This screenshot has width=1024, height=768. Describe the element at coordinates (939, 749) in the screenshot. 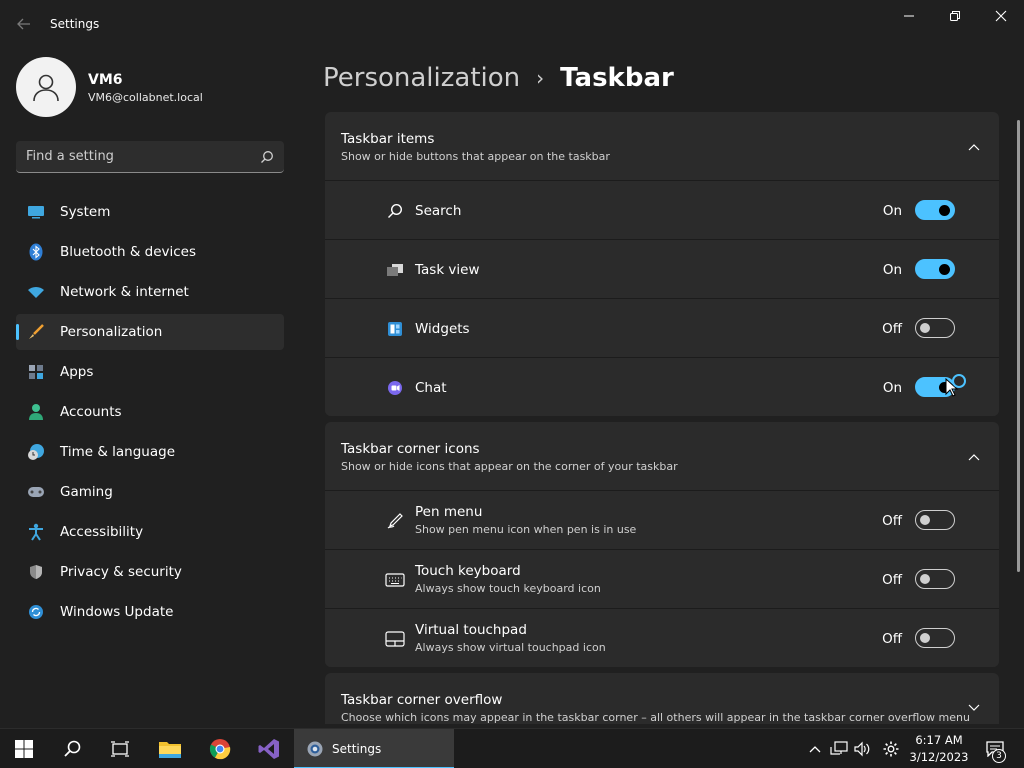

I see `taskbar-clock: 6:17 AM 3/12/2023` at that location.